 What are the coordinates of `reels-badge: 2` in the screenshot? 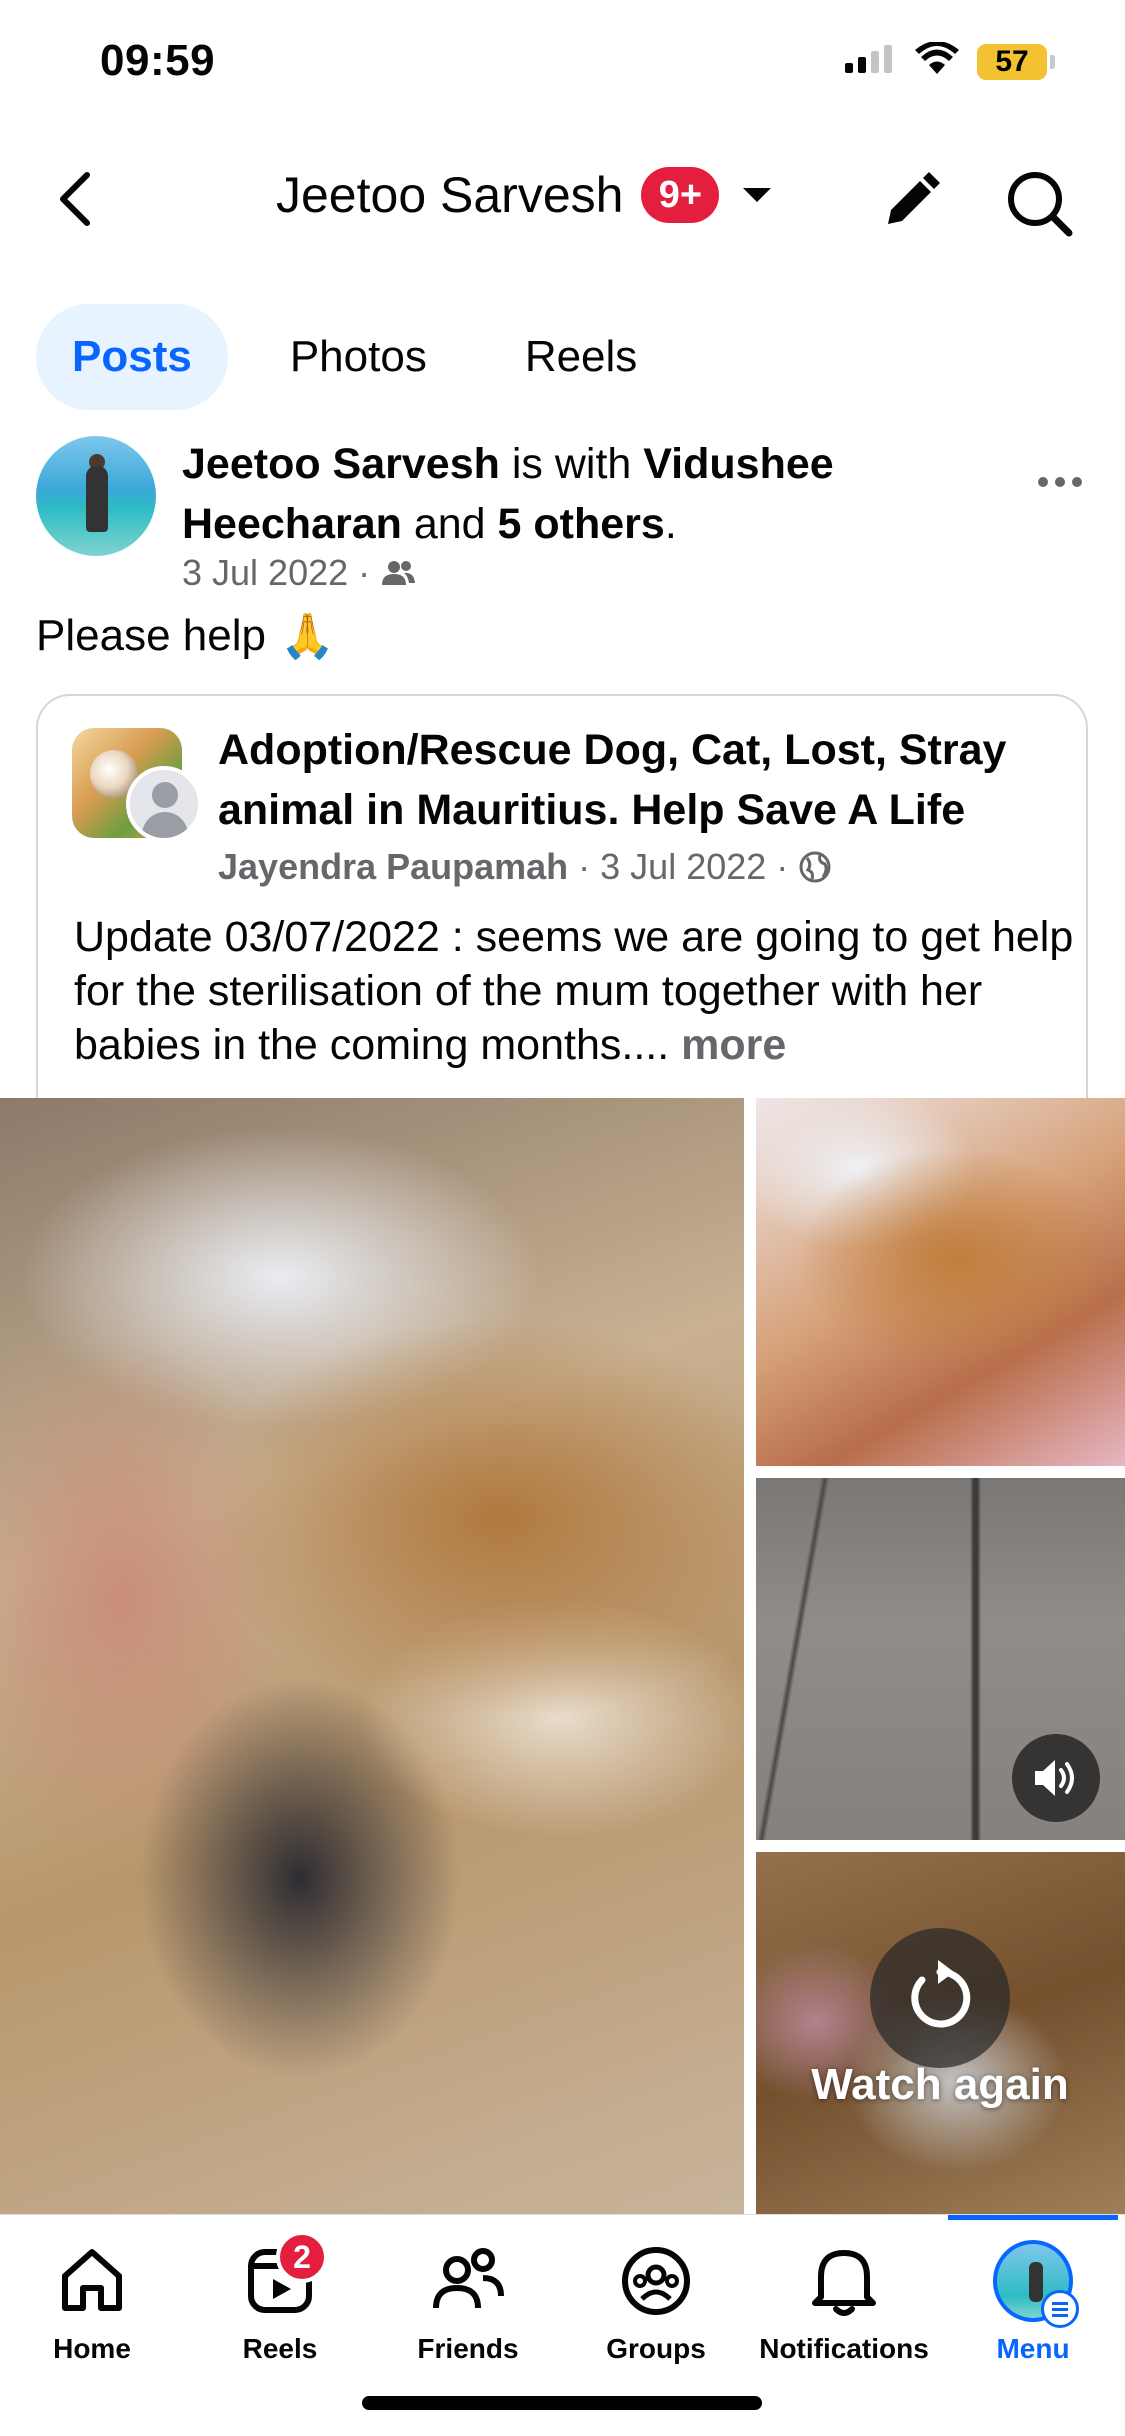 It's located at (302, 2257).